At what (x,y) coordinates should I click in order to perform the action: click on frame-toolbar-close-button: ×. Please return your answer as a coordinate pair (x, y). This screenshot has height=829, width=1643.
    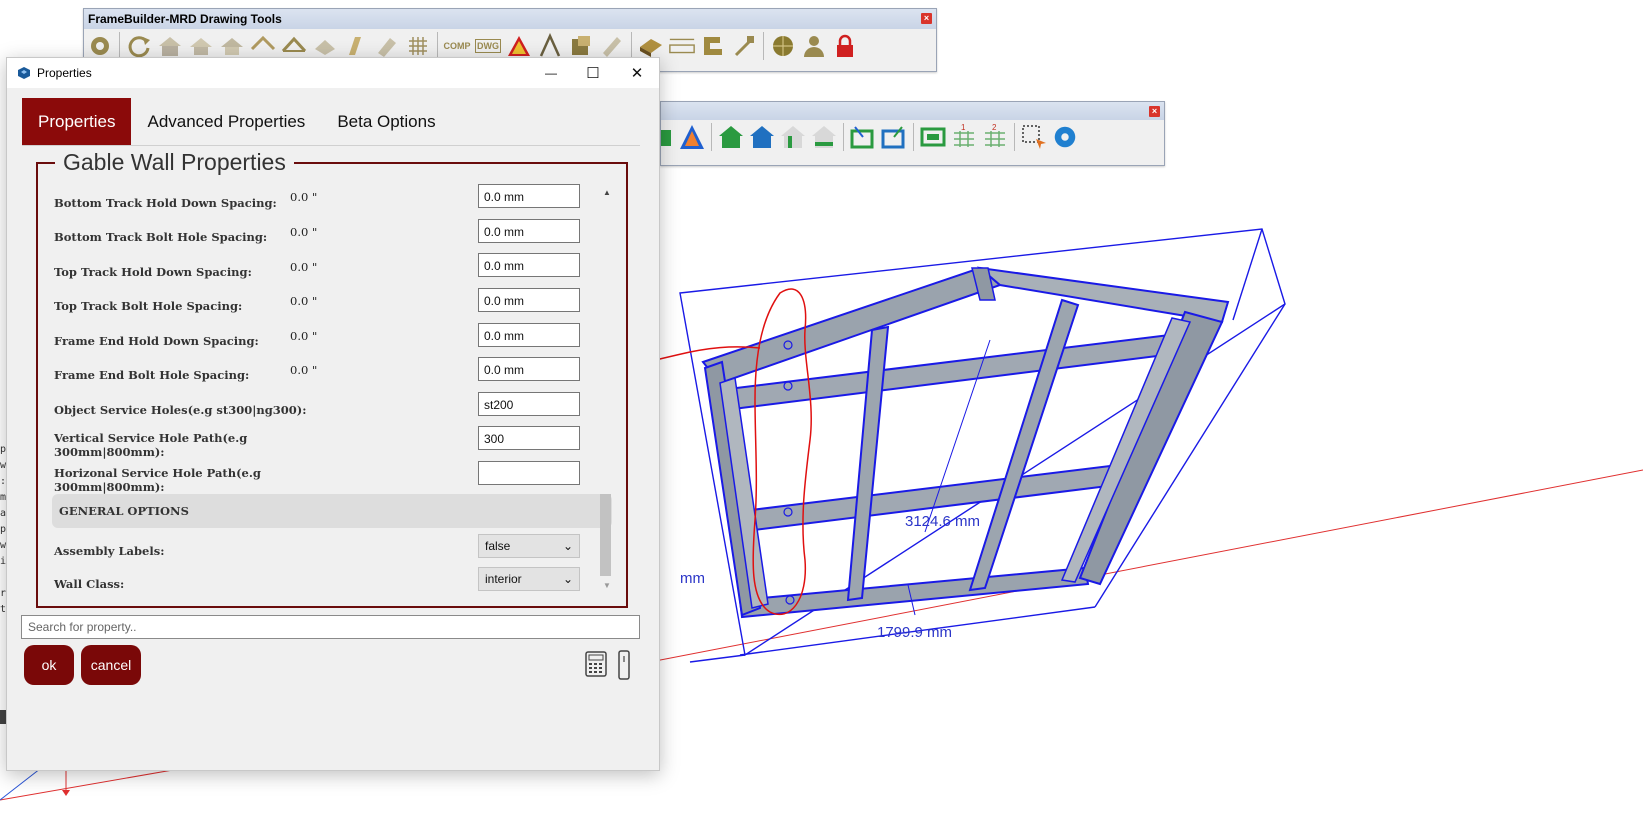
    Looking at the image, I should click on (1154, 111).